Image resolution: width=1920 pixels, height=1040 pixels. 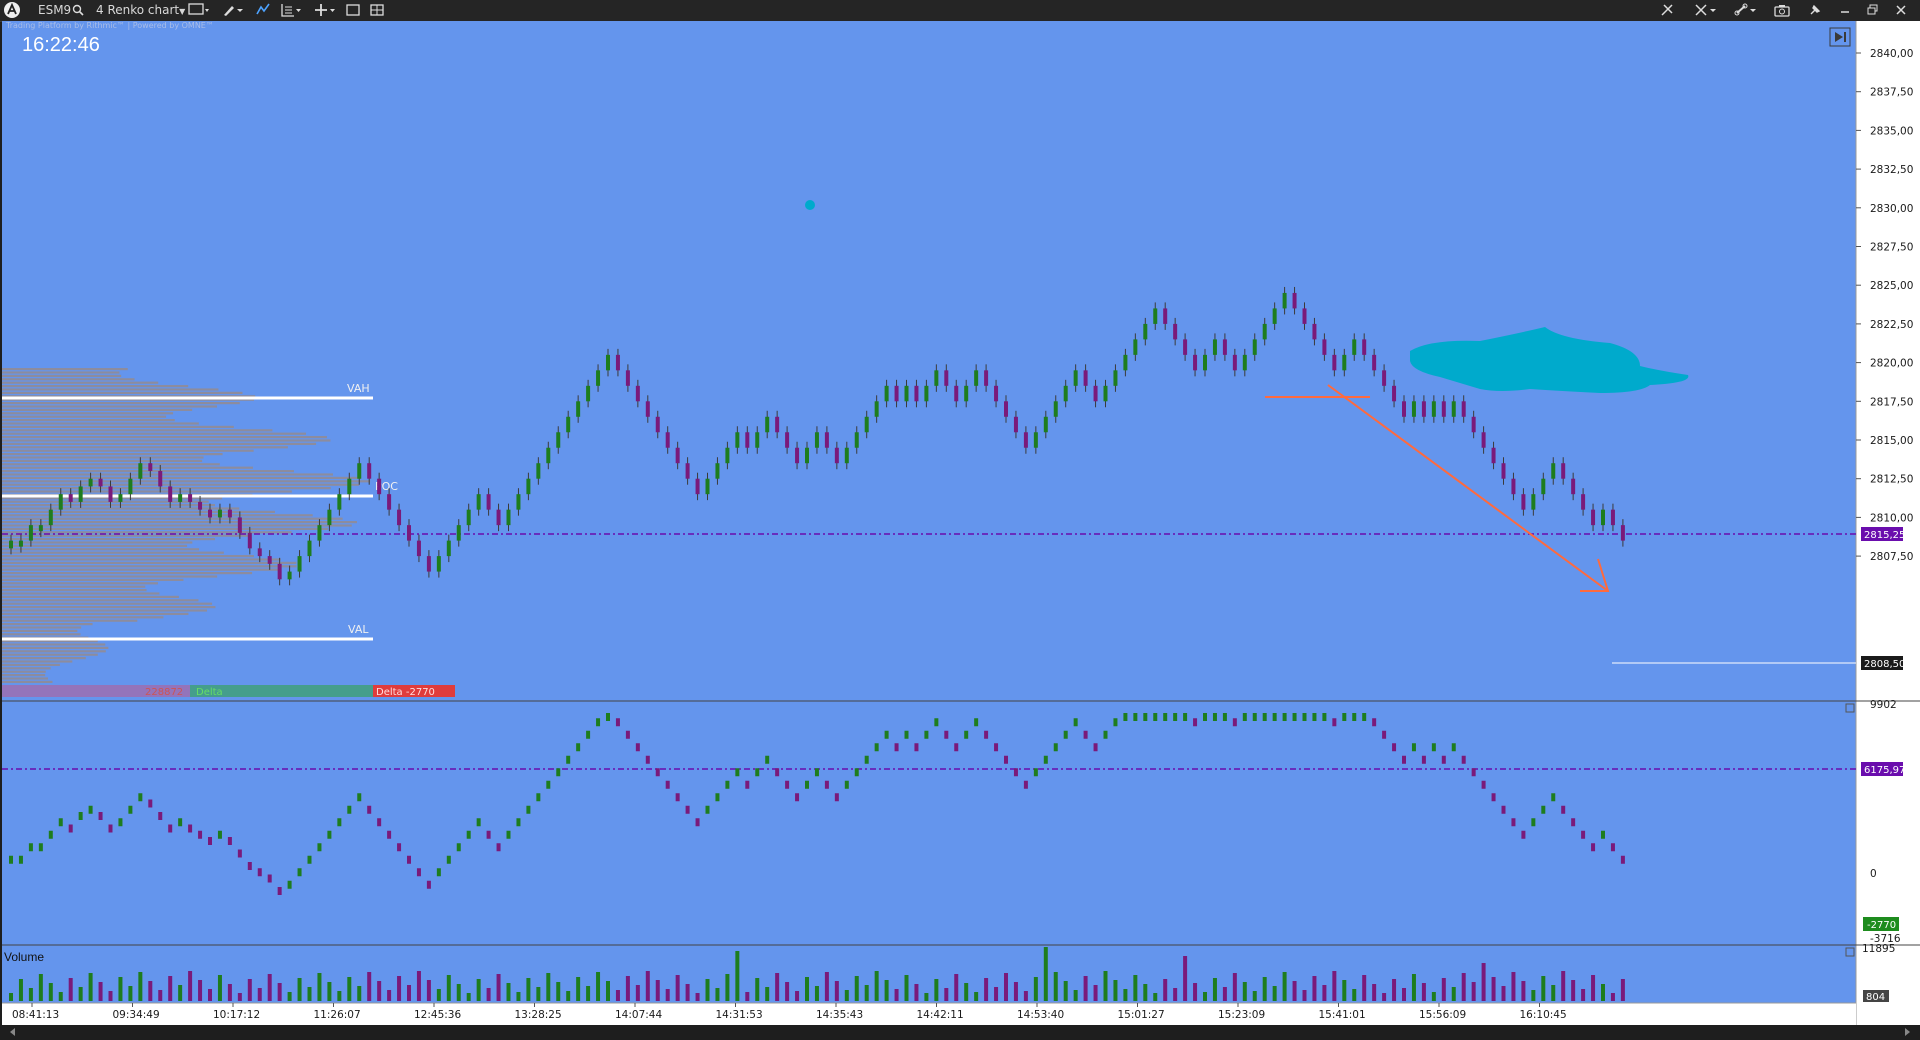 What do you see at coordinates (1746, 11) in the screenshot?
I see `link-icon` at bounding box center [1746, 11].